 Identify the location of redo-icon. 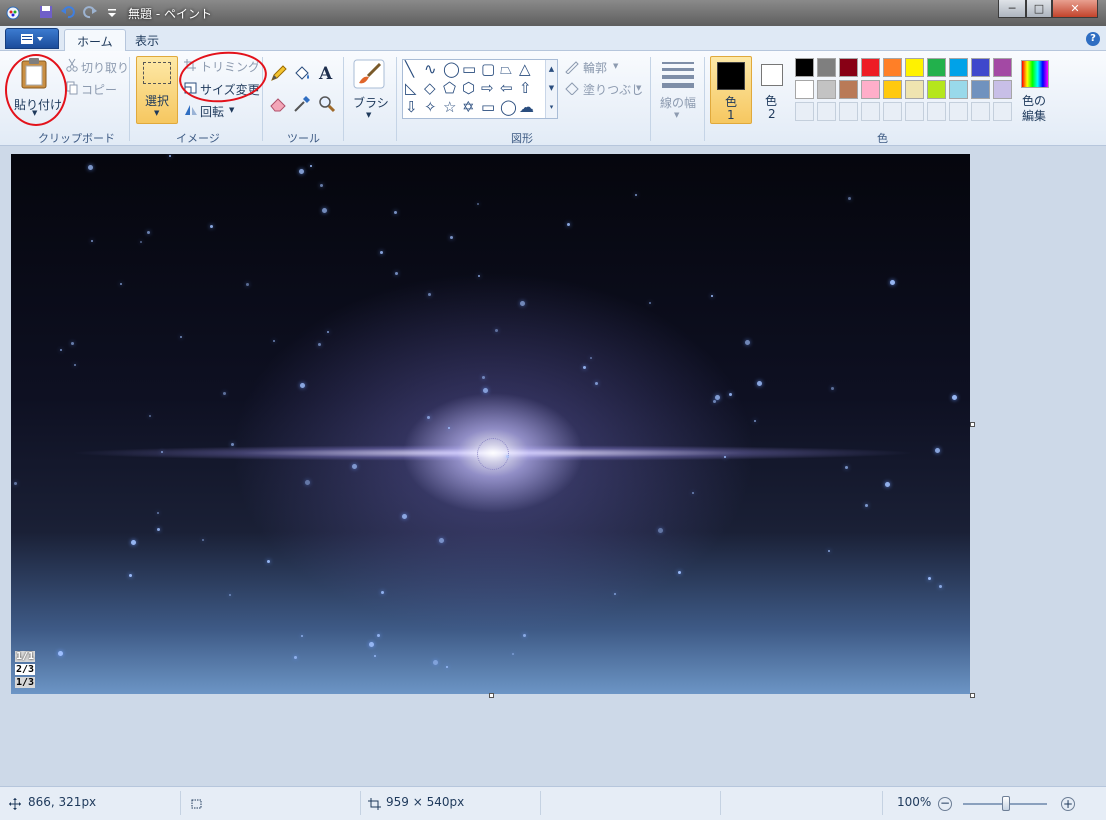
(90, 12).